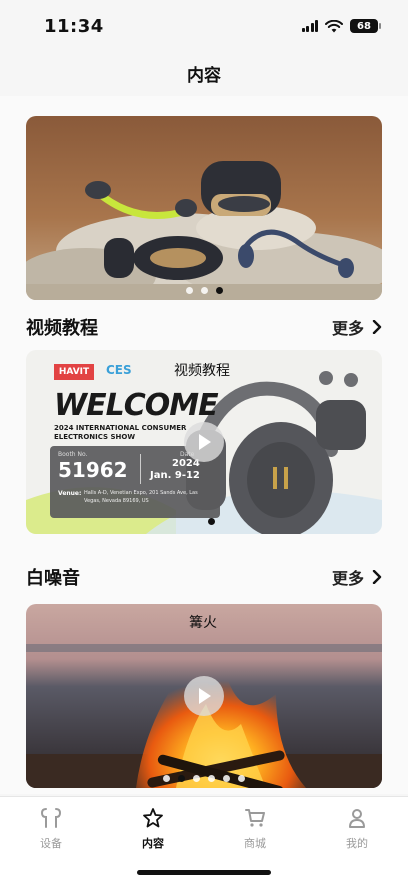 The image size is (408, 883). What do you see at coordinates (70, 493) in the screenshot?
I see `venue-label: Venue:` at bounding box center [70, 493].